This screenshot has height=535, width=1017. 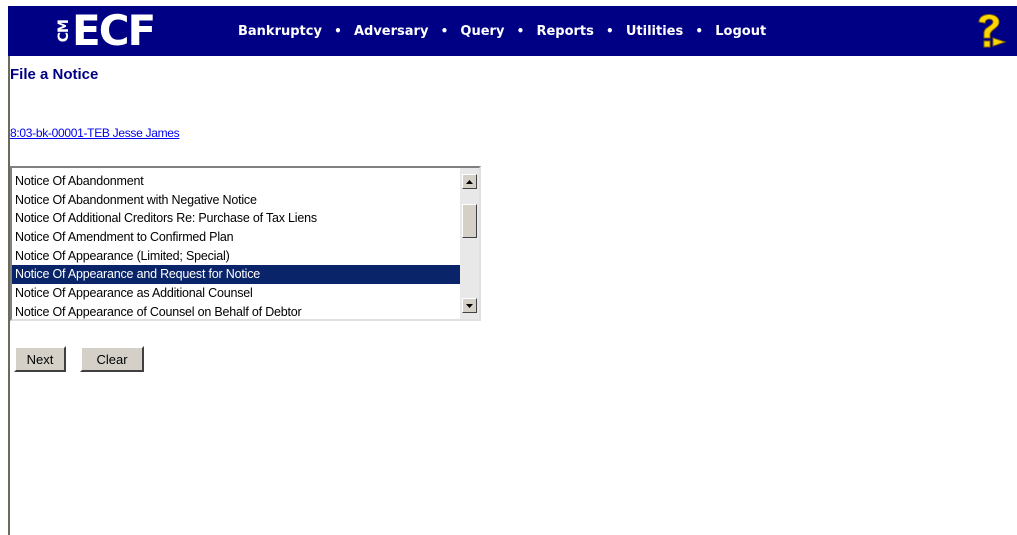 What do you see at coordinates (391, 31) in the screenshot?
I see `nav-adversary: Adversary` at bounding box center [391, 31].